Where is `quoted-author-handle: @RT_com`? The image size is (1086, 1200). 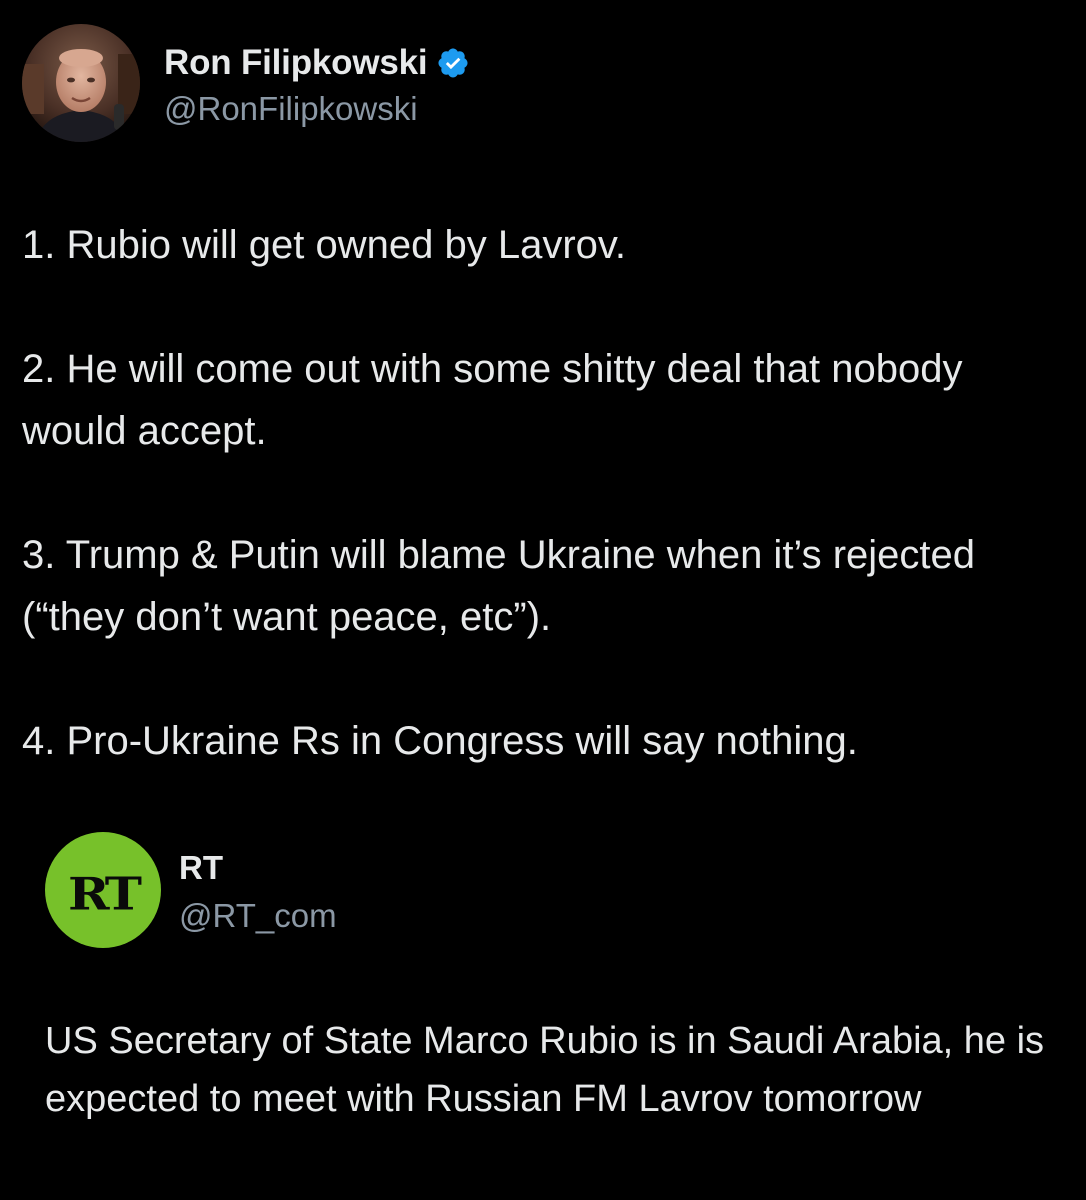 quoted-author-handle: @RT_com is located at coordinates (258, 916).